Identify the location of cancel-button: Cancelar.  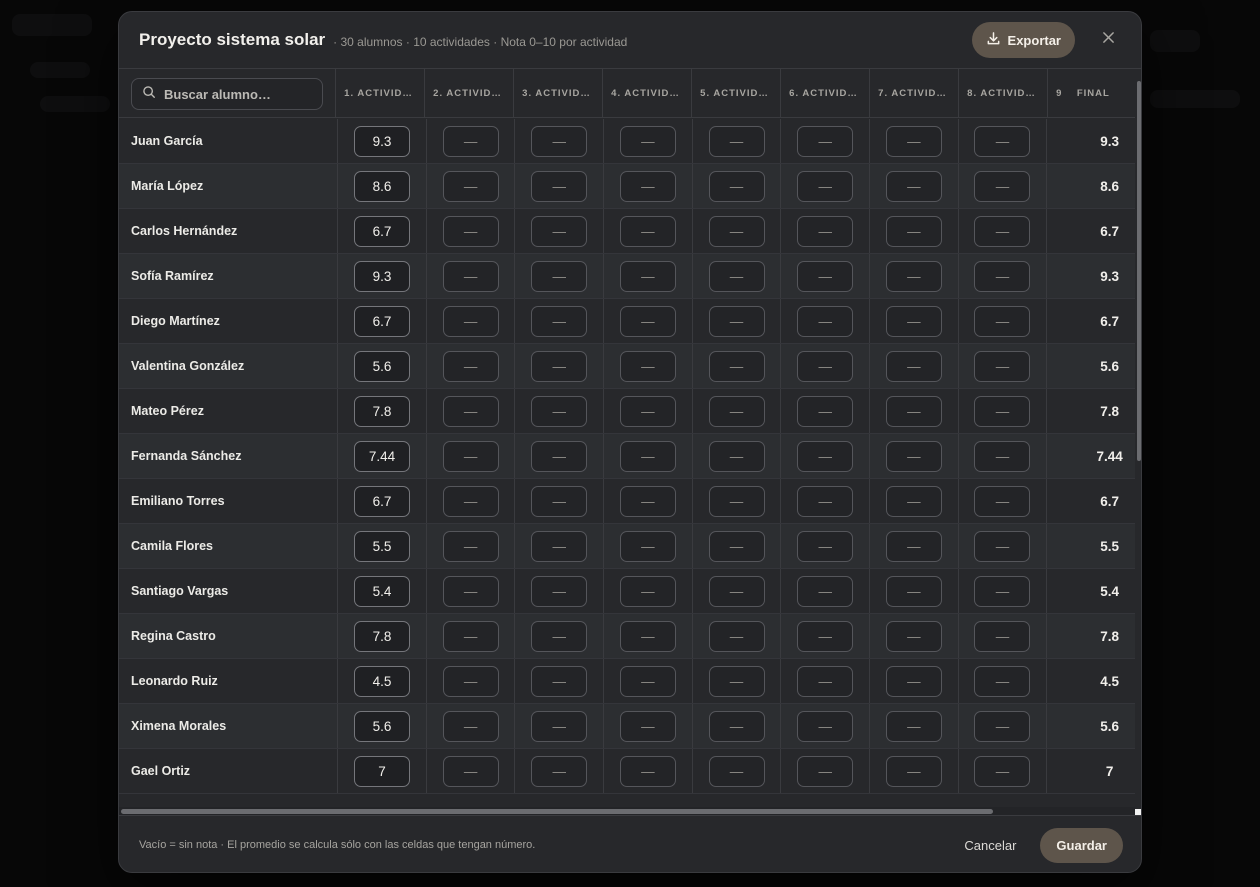
(990, 845).